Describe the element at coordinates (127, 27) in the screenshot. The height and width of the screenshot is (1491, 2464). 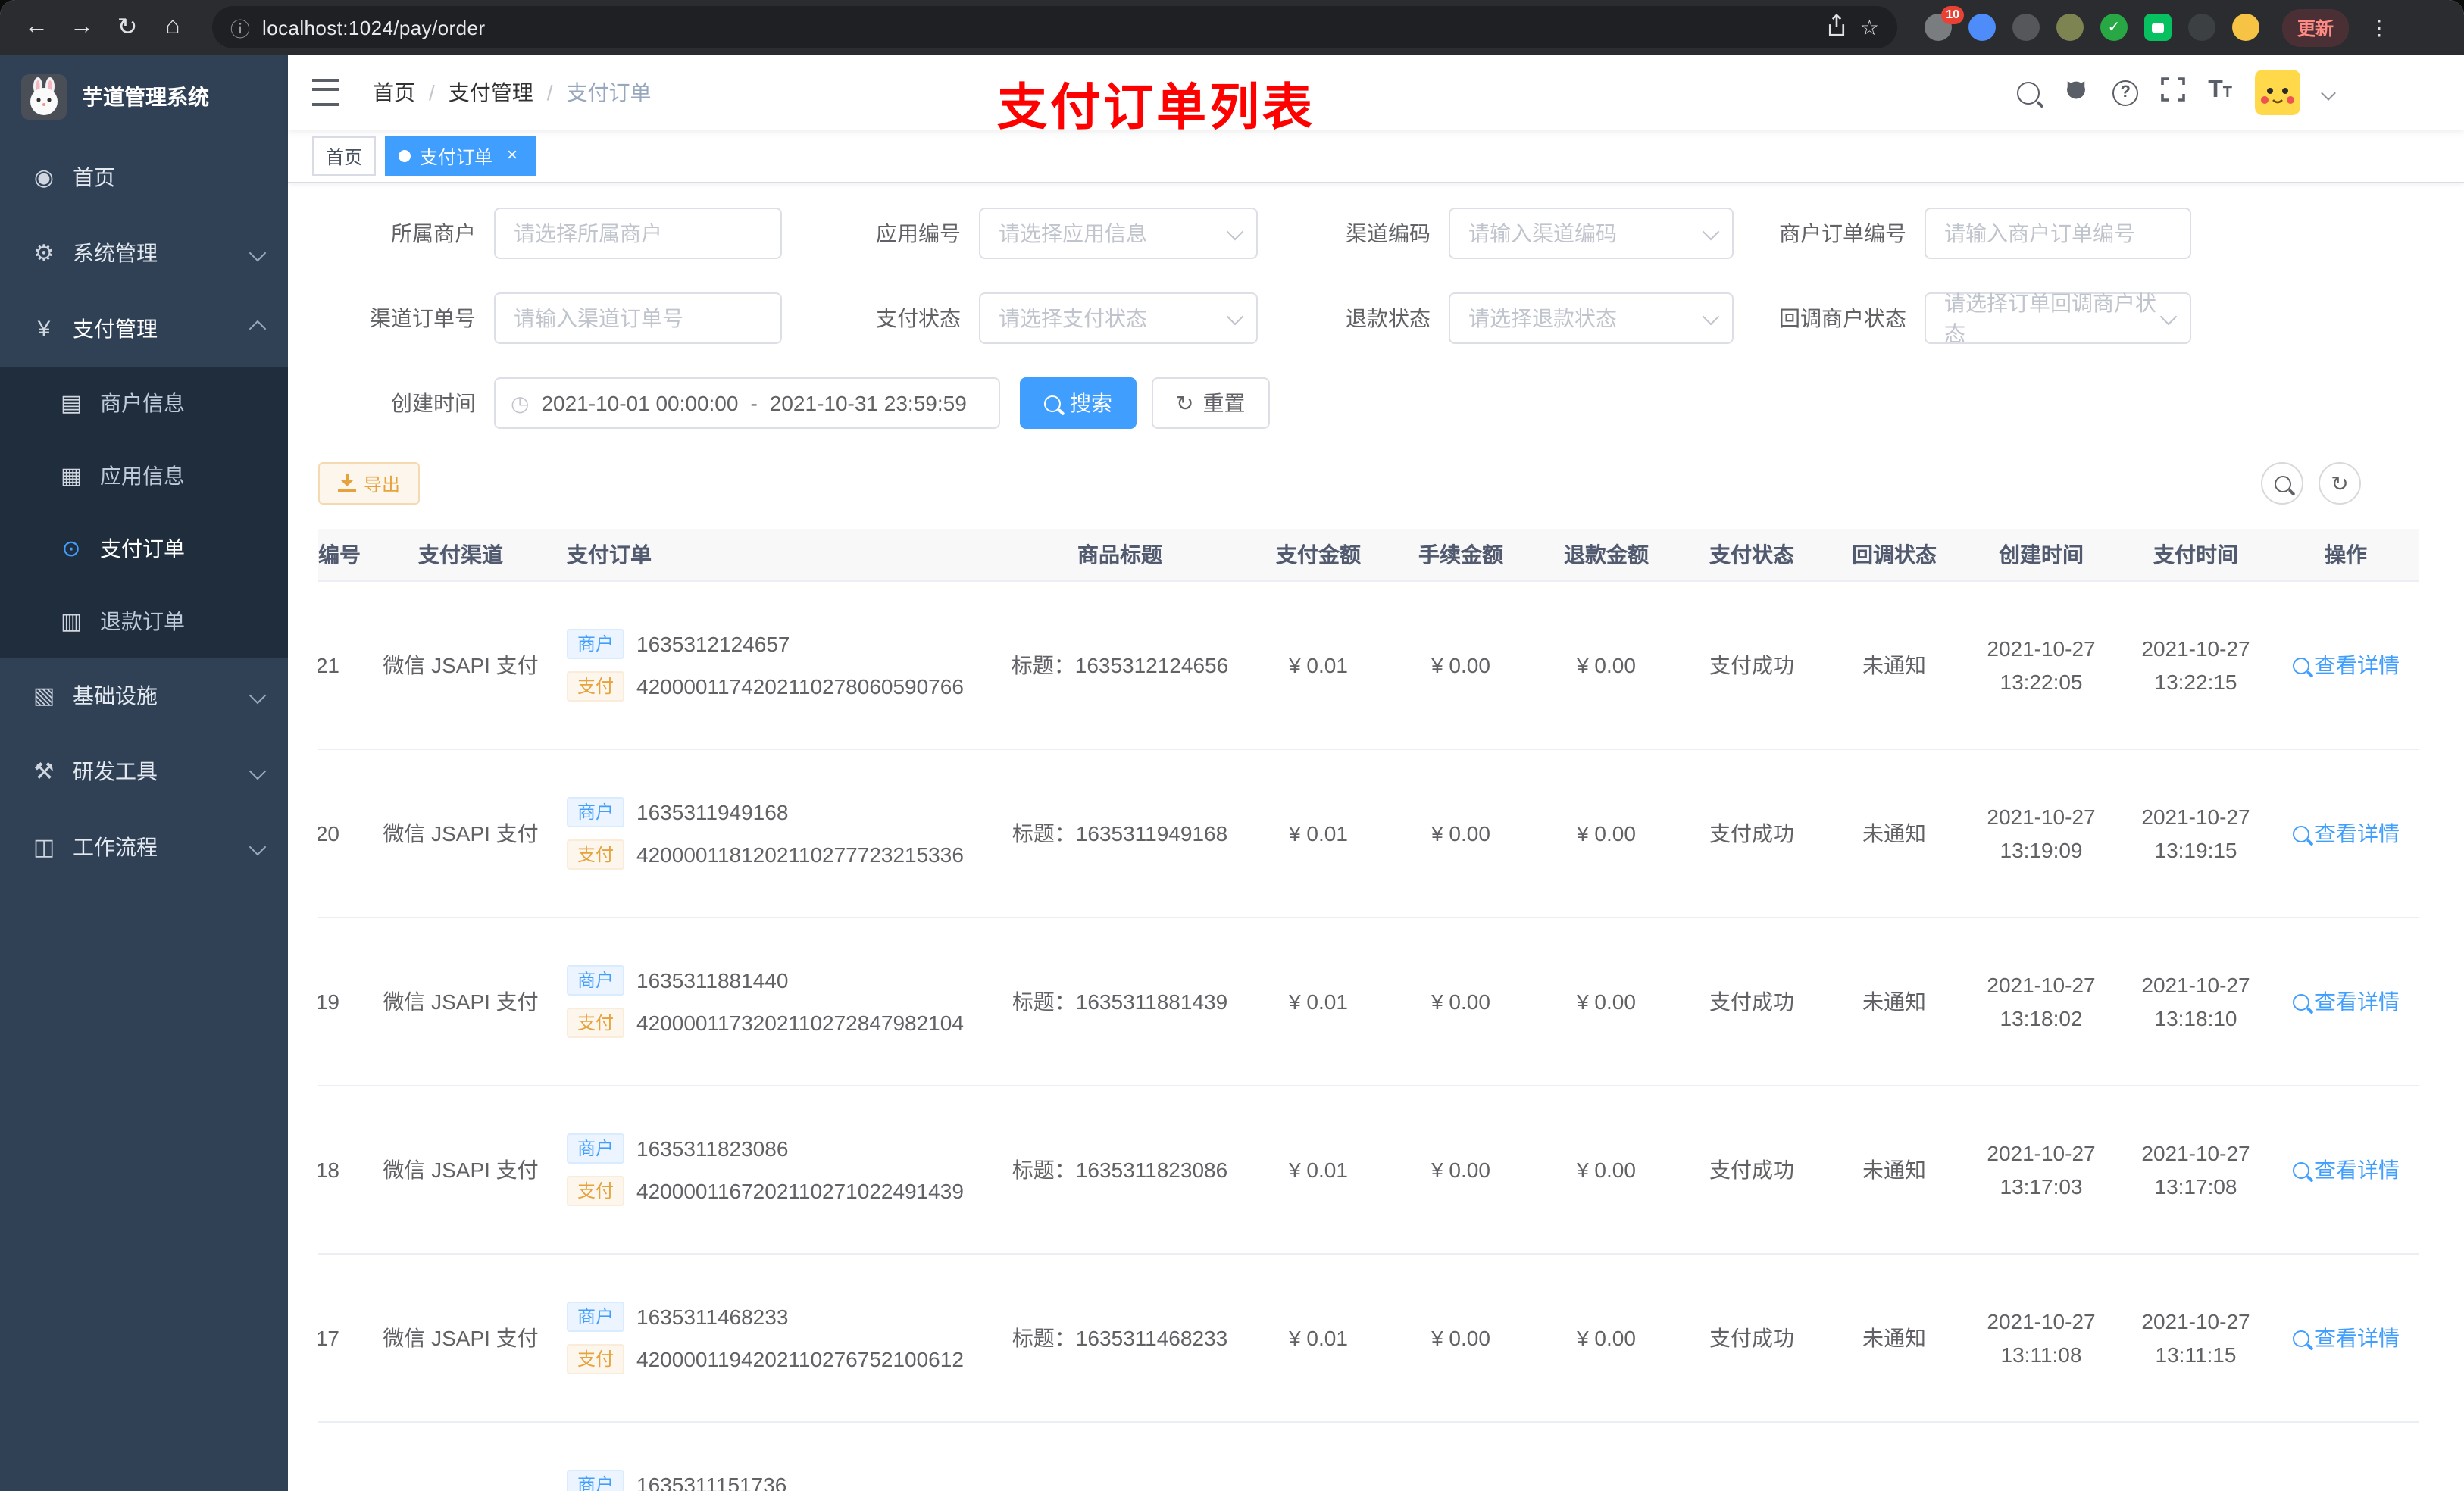
I see `reload-button: ↻` at that location.